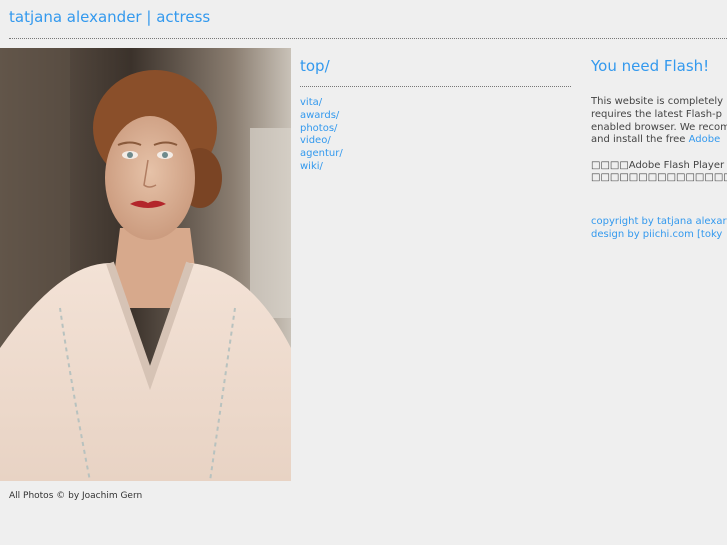  What do you see at coordinates (659, 127) in the screenshot?
I see `flash-line-3: enabled browser. We recom` at bounding box center [659, 127].